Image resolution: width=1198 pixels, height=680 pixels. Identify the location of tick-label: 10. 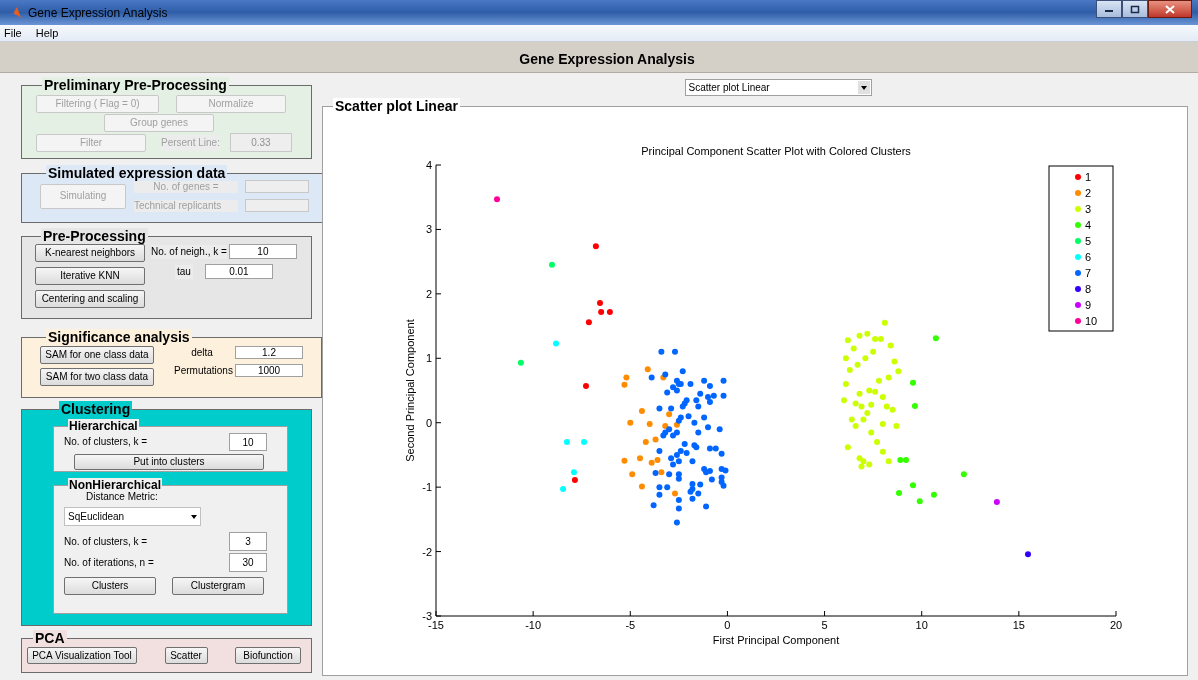
(921, 625).